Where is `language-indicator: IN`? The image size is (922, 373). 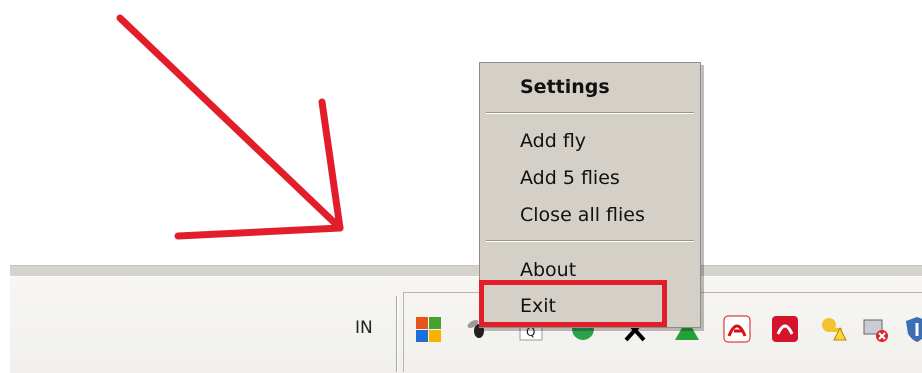
language-indicator: IN is located at coordinates (364, 328).